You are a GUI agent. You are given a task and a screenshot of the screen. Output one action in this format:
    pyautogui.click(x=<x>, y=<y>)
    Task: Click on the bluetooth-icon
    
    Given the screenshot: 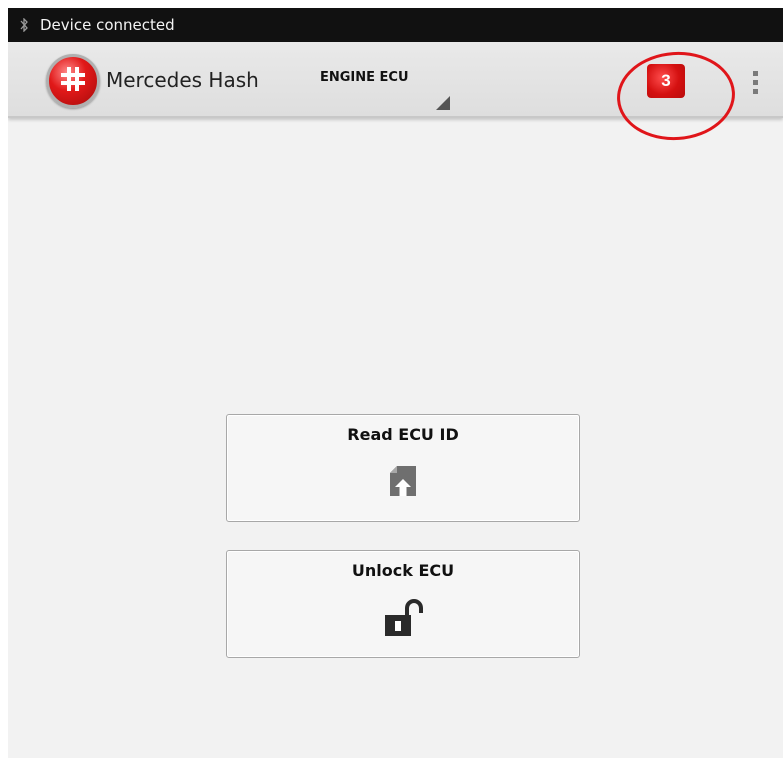 What is the action you would take?
    pyautogui.click(x=24, y=25)
    